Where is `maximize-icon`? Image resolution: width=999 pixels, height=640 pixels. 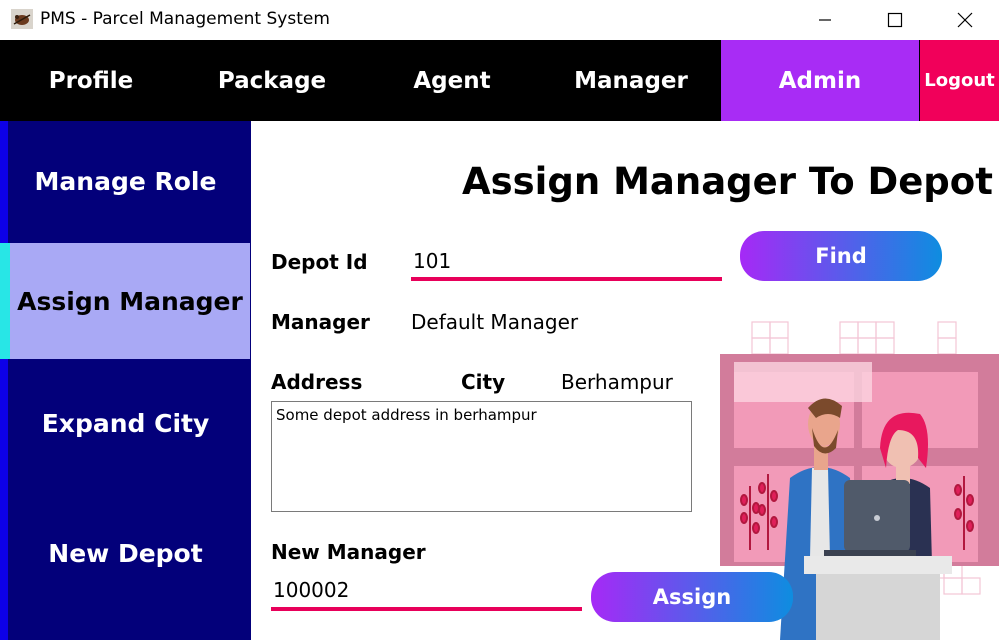
maximize-icon is located at coordinates (895, 20).